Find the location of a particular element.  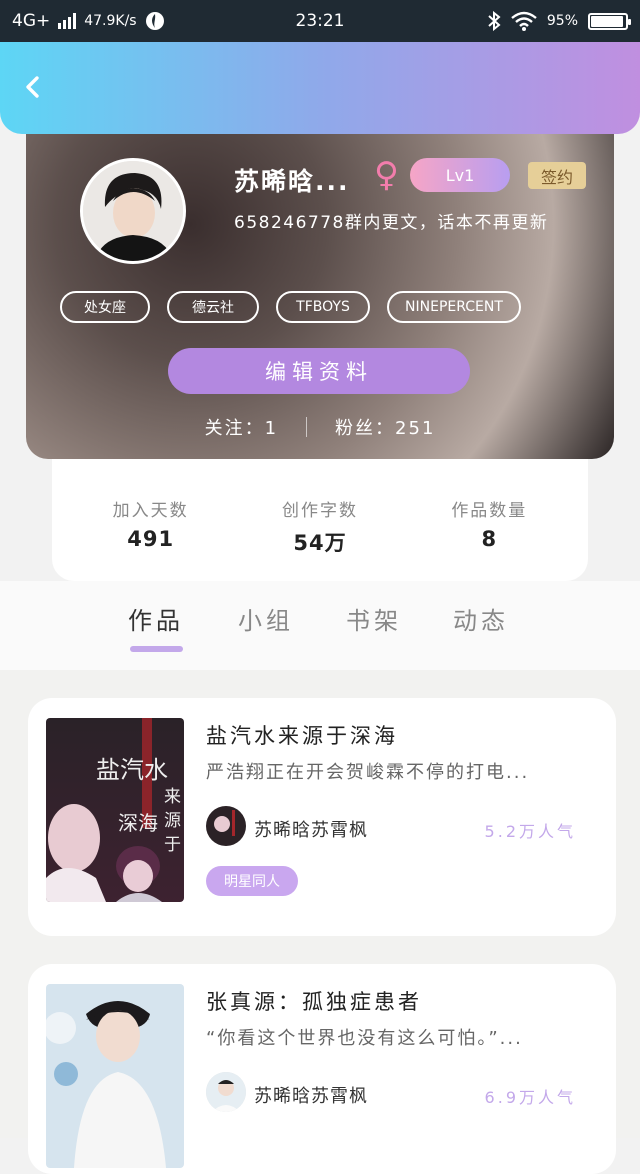

work-category-tag: 明星同人 is located at coordinates (252, 881).